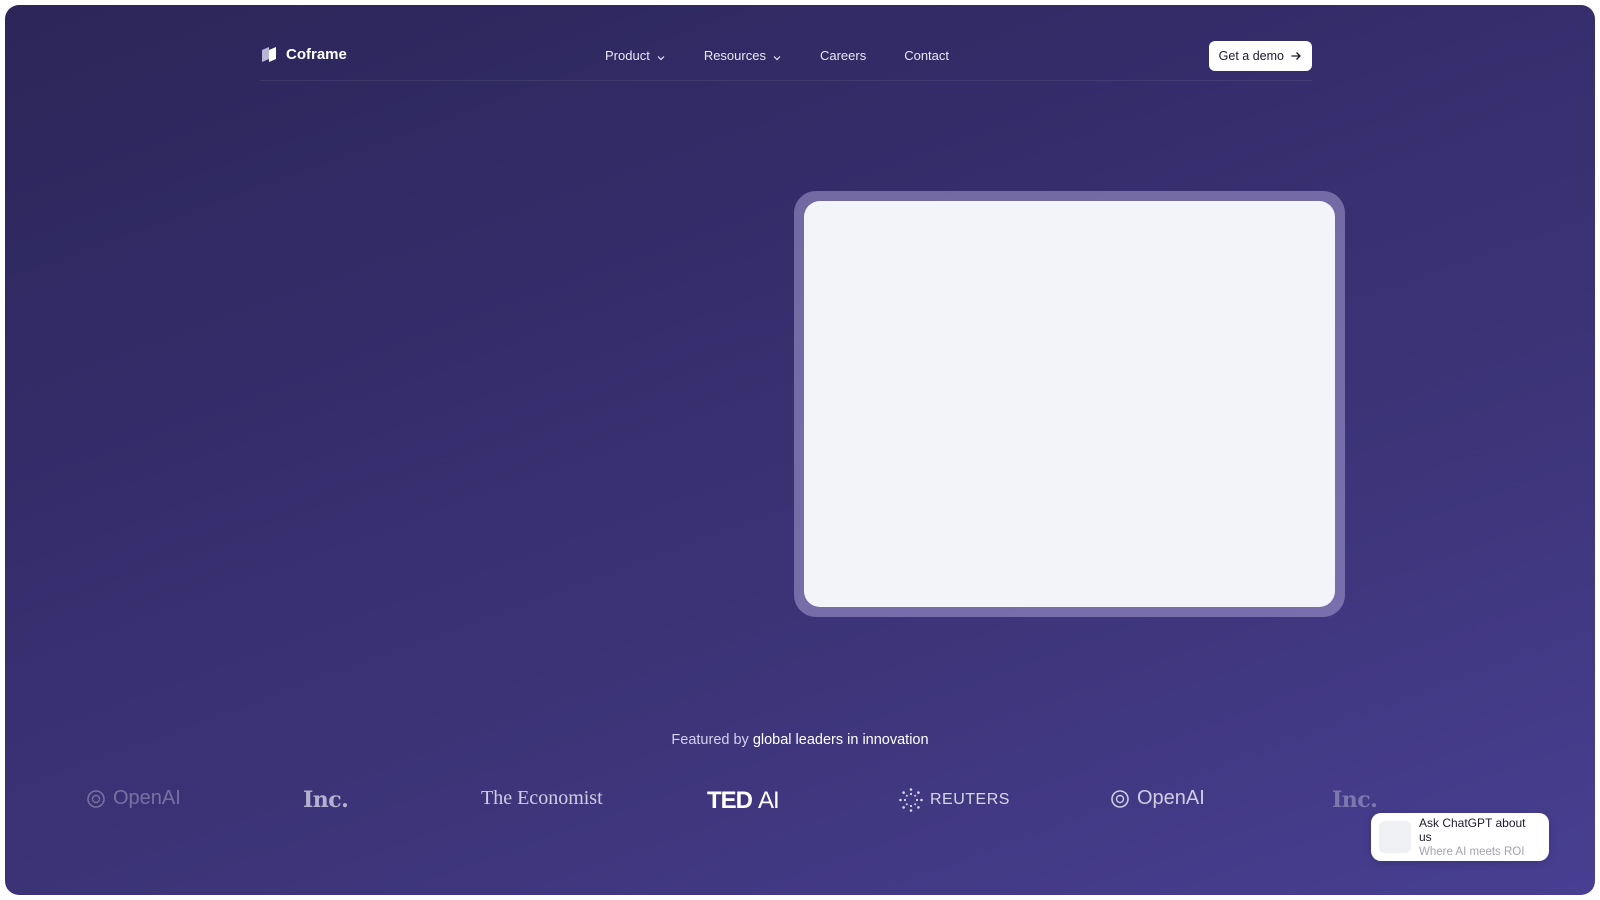 The height and width of the screenshot is (900, 1600). I want to click on reuters-wordmark: REUTERS, so click(970, 799).